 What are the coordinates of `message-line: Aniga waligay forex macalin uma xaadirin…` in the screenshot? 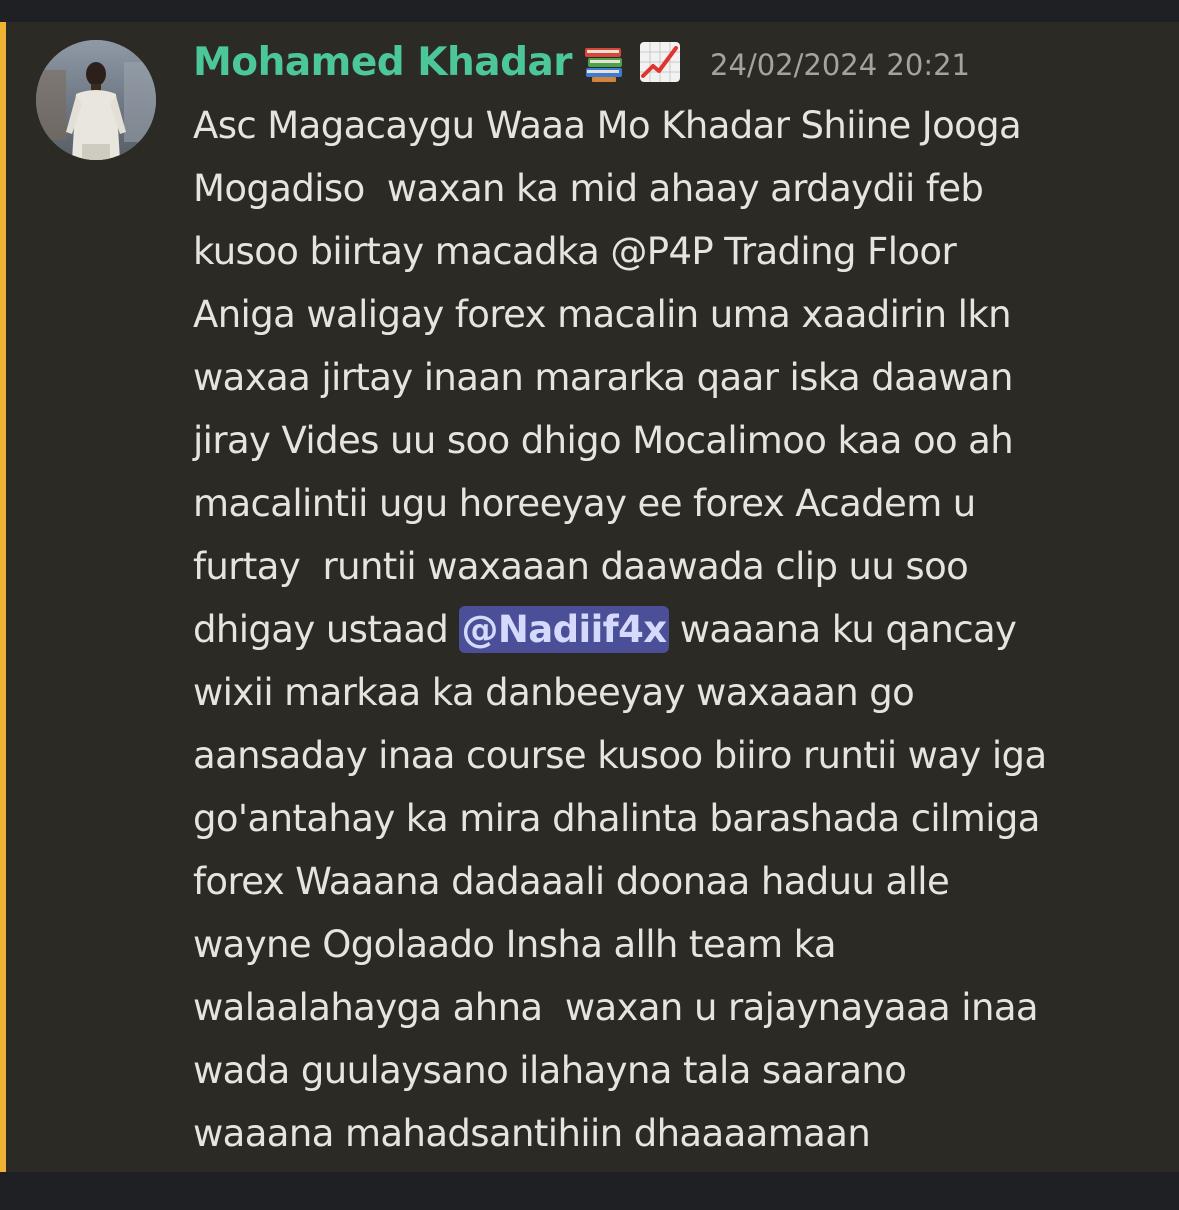 It's located at (602, 314).